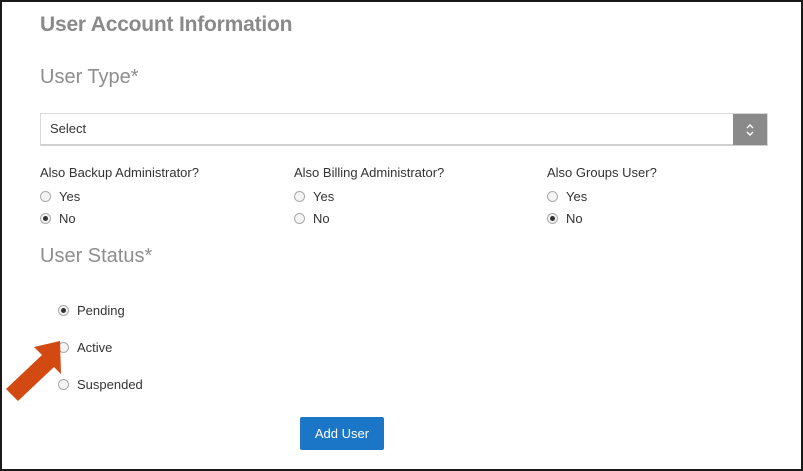  Describe the element at coordinates (577, 196) in the screenshot. I see `groups-user-yes-label: Yes` at that location.